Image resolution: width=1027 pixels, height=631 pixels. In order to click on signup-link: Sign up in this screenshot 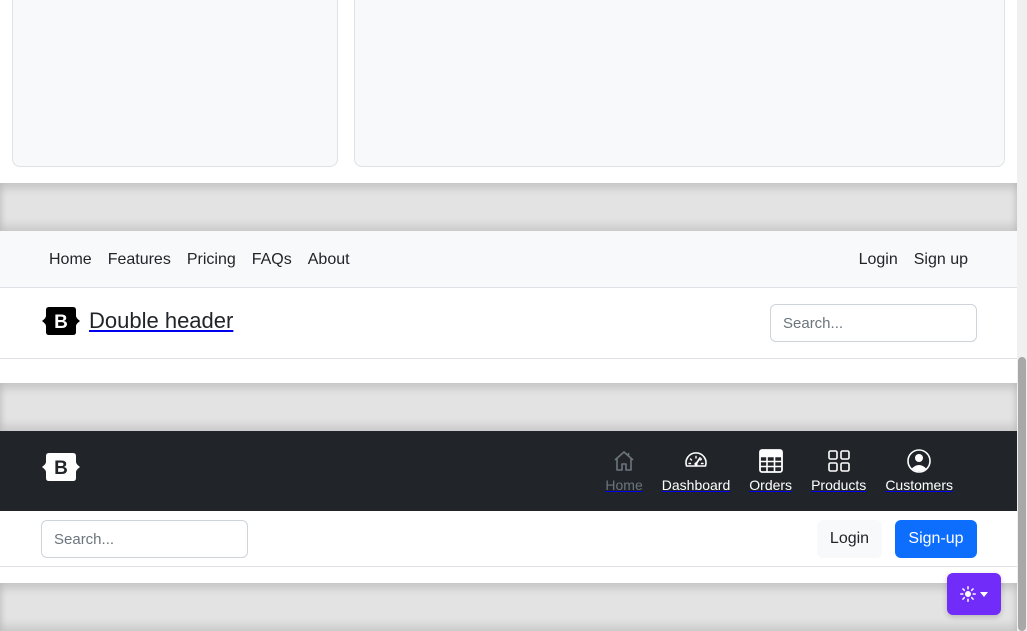, I will do `click(941, 260)`.